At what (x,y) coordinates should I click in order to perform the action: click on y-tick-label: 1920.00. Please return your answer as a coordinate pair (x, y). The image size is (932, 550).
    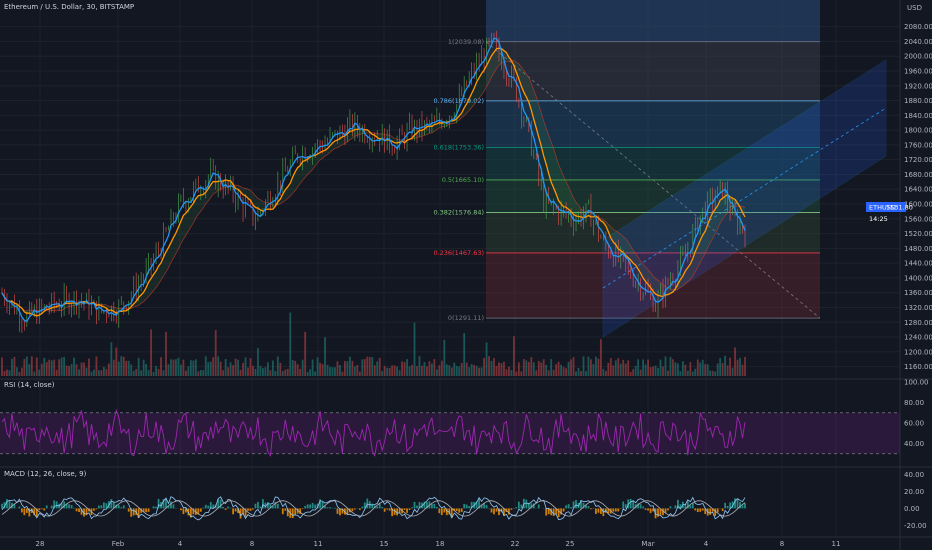
    Looking at the image, I should click on (918, 86).